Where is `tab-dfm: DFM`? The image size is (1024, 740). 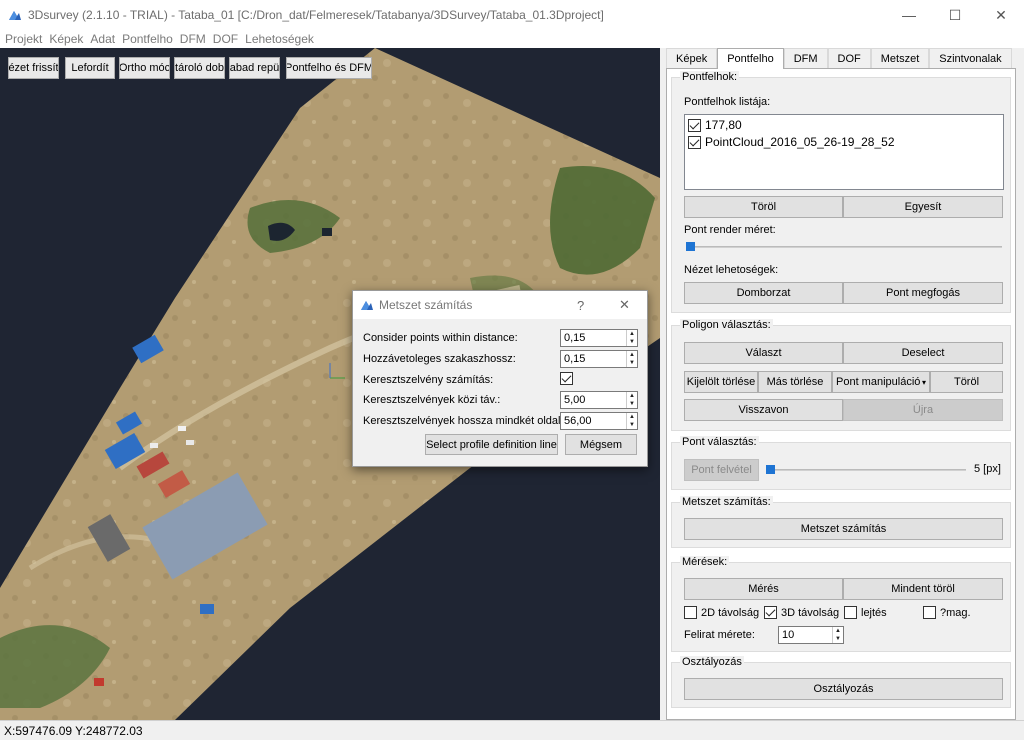 tab-dfm: DFM is located at coordinates (805, 58).